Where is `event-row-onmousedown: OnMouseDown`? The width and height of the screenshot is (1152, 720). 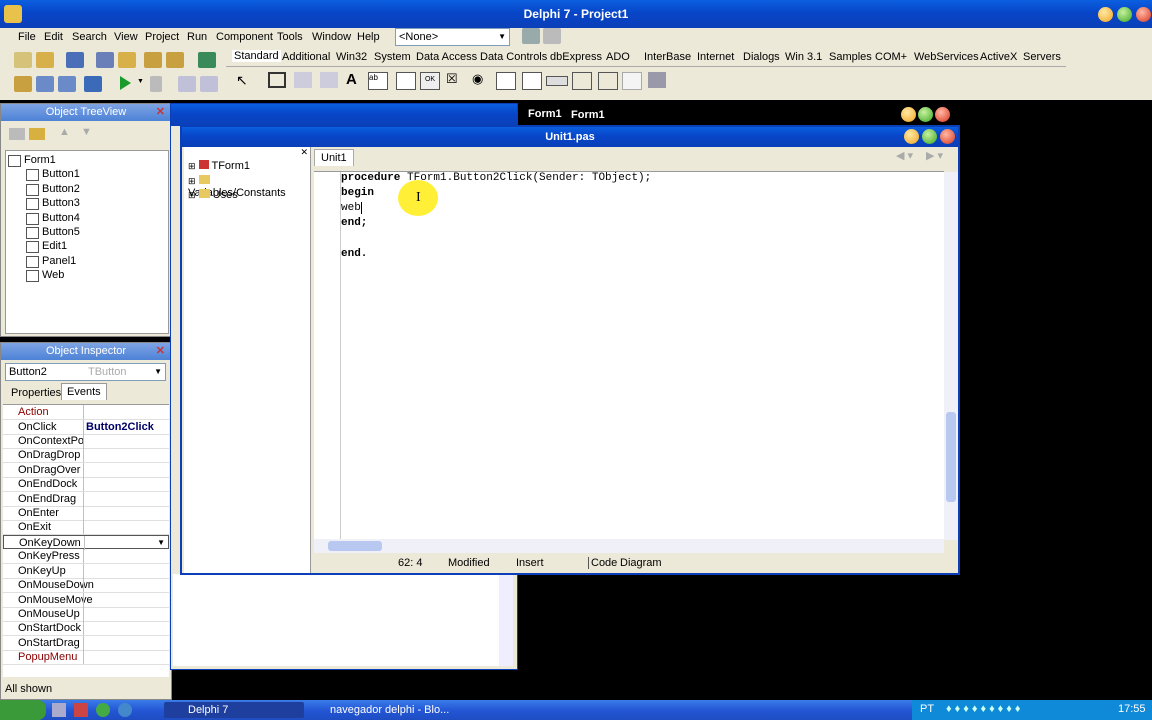 event-row-onmousedown: OnMouseDown is located at coordinates (86, 585).